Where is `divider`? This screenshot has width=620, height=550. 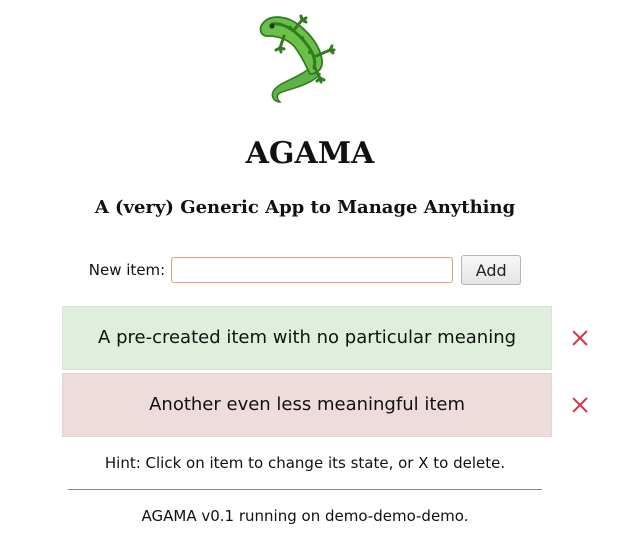 divider is located at coordinates (305, 489).